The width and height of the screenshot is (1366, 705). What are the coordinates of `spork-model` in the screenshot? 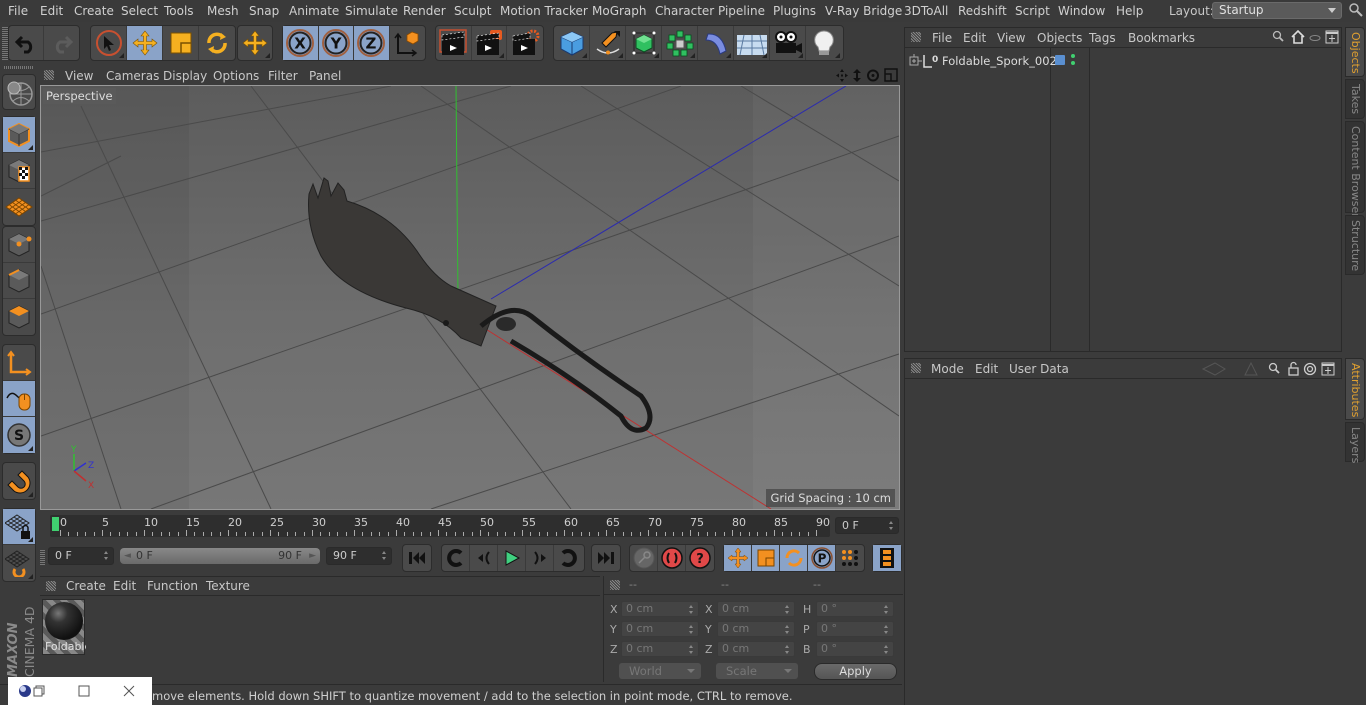 It's located at (480, 305).